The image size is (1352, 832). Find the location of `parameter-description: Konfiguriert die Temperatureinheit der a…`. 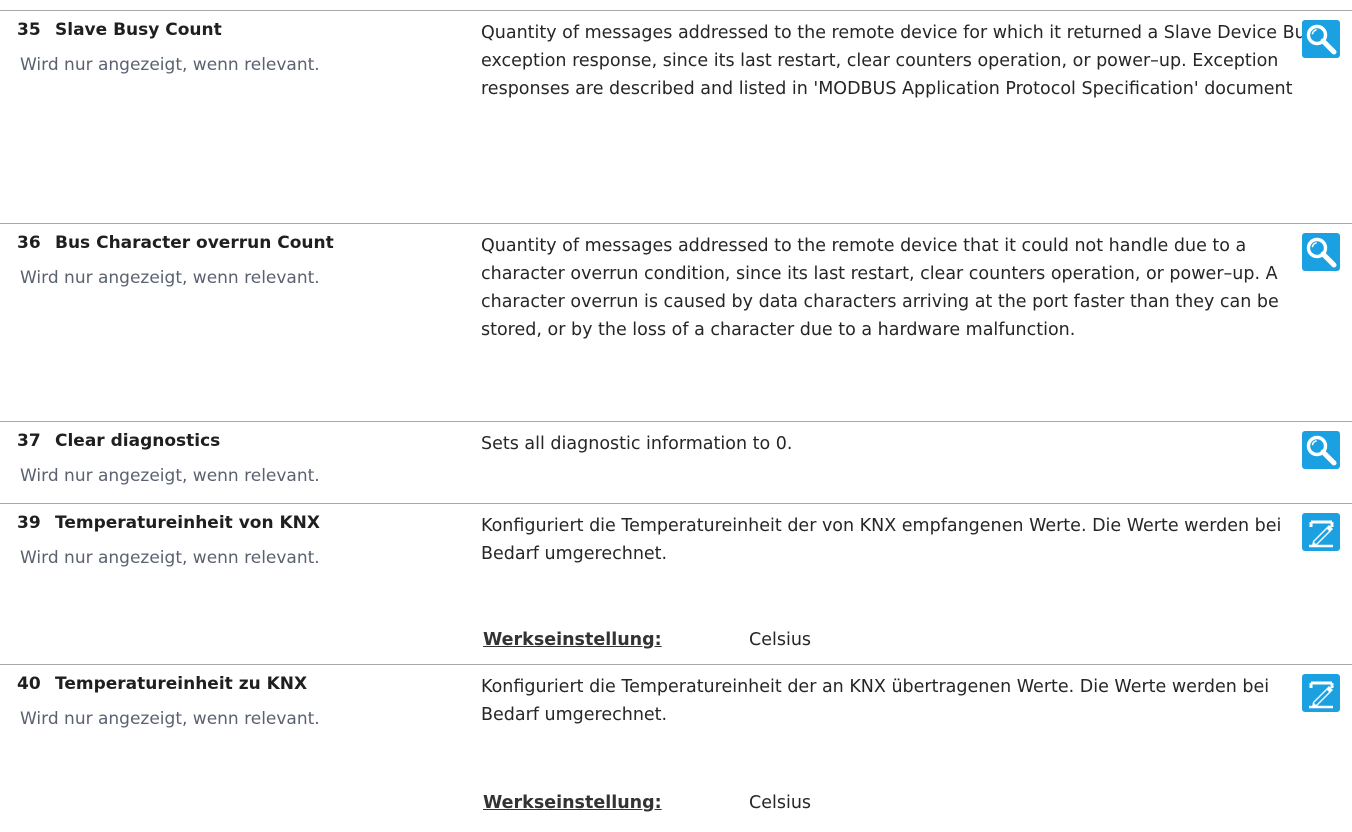

parameter-description: Konfiguriert die Temperatureinheit der a… is located at coordinates (875, 701).